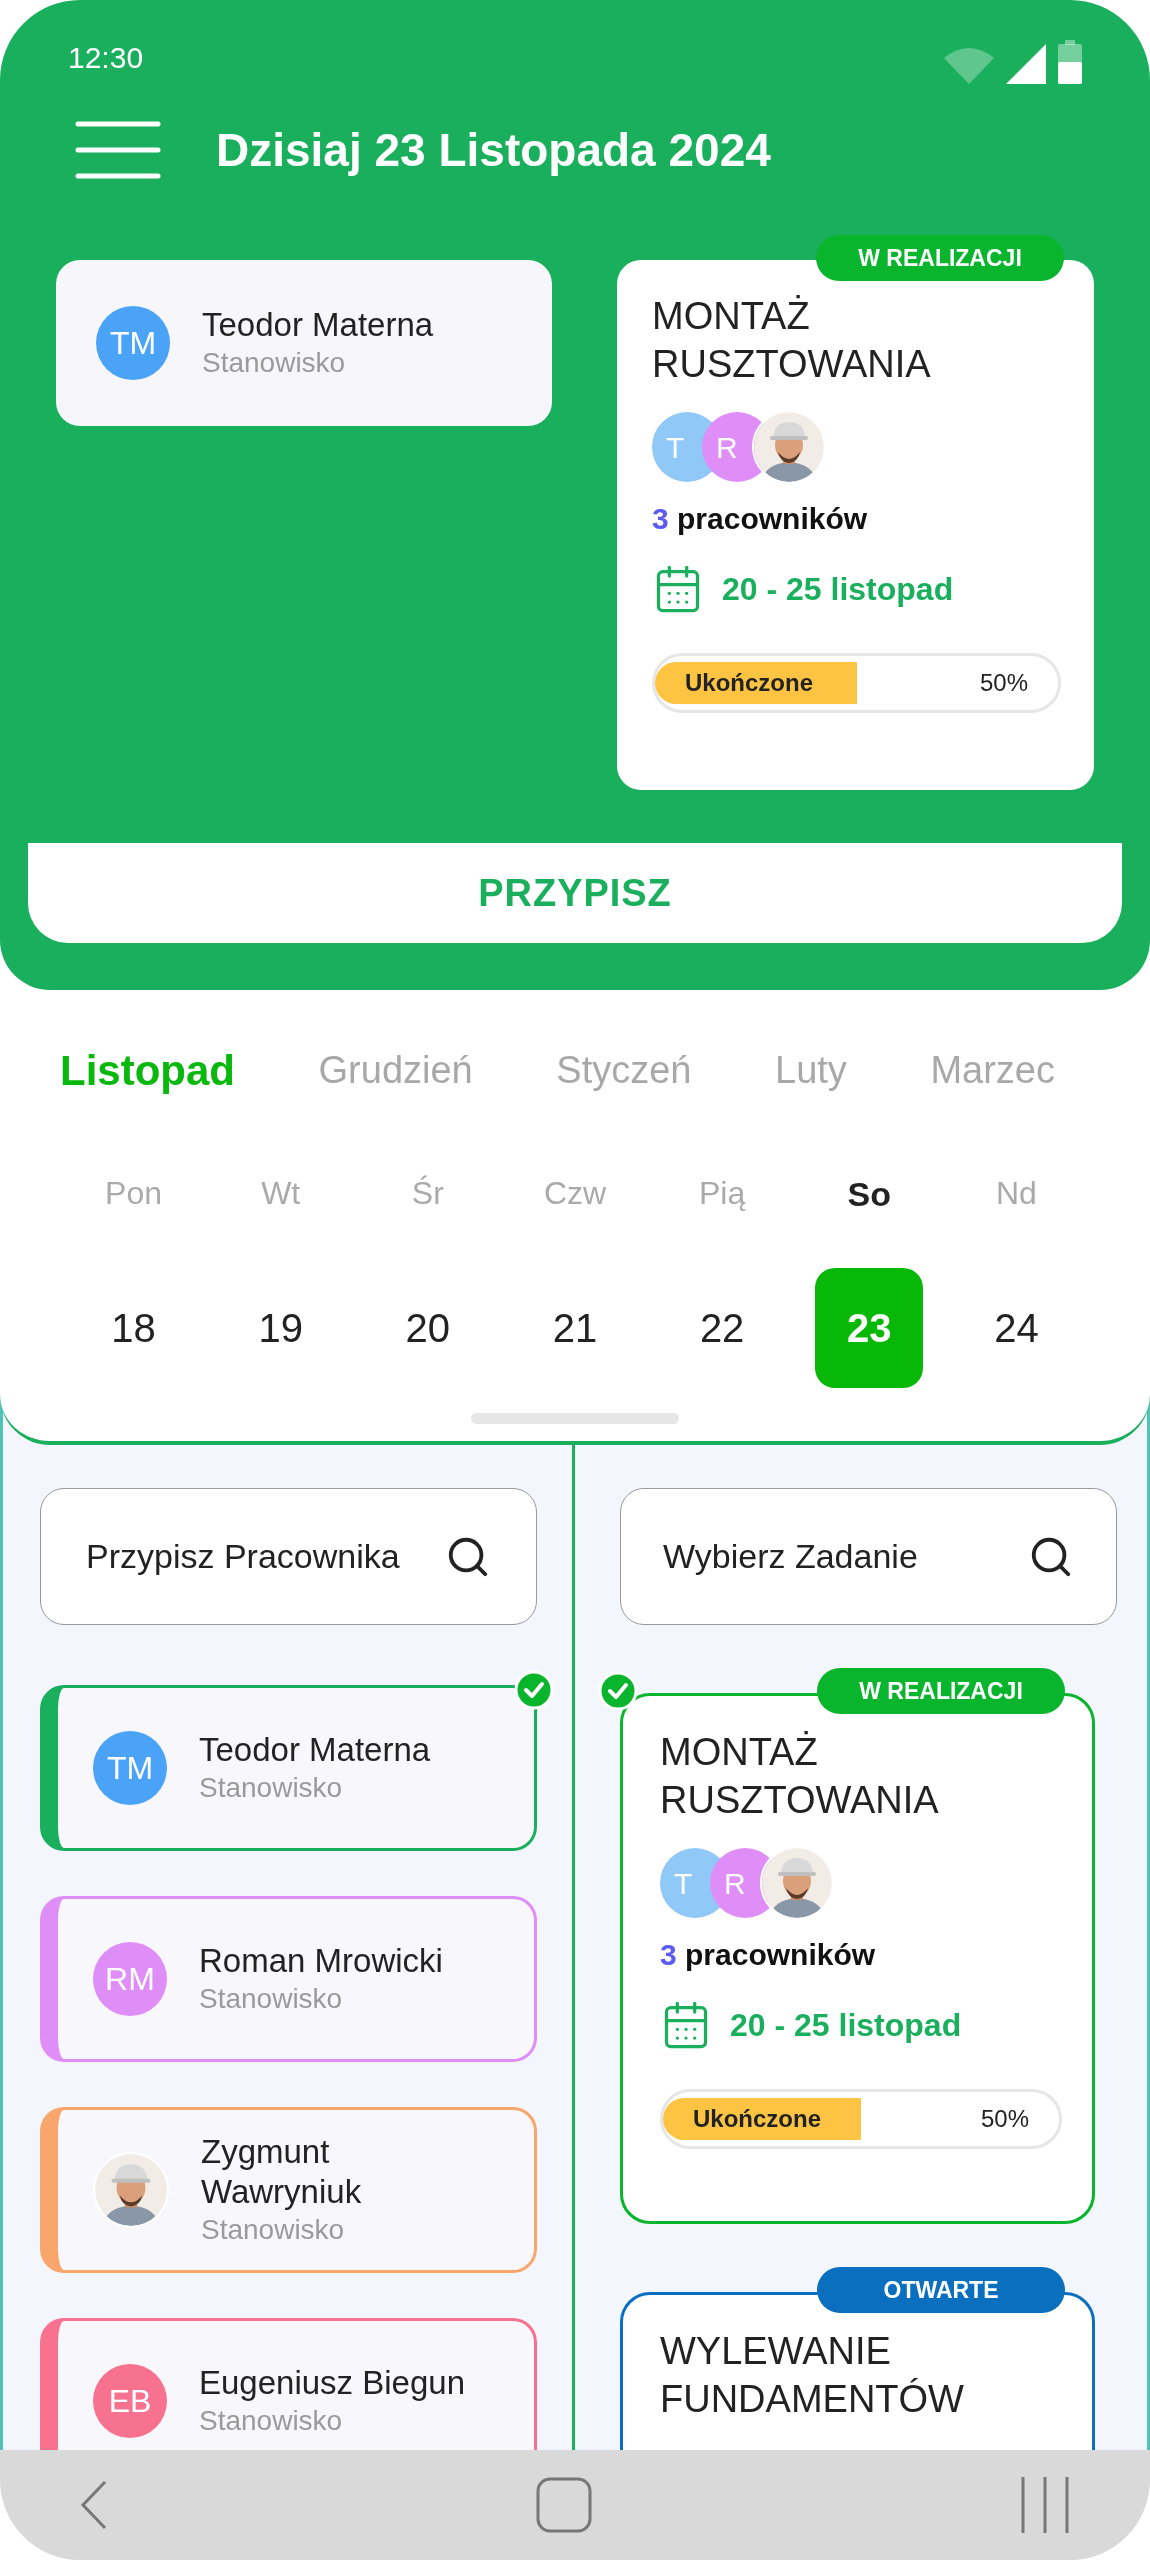 The width and height of the screenshot is (1150, 2560). Describe the element at coordinates (427, 1328) in the screenshot. I see `day-button: 20` at that location.